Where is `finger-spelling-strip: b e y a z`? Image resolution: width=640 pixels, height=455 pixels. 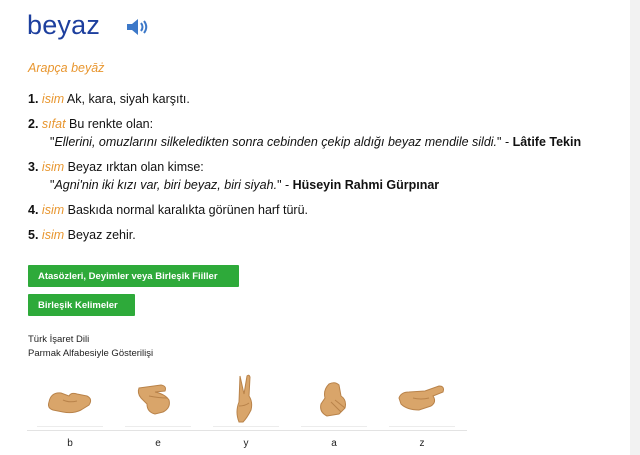 finger-spelling-strip: b e y a z is located at coordinates (247, 413).